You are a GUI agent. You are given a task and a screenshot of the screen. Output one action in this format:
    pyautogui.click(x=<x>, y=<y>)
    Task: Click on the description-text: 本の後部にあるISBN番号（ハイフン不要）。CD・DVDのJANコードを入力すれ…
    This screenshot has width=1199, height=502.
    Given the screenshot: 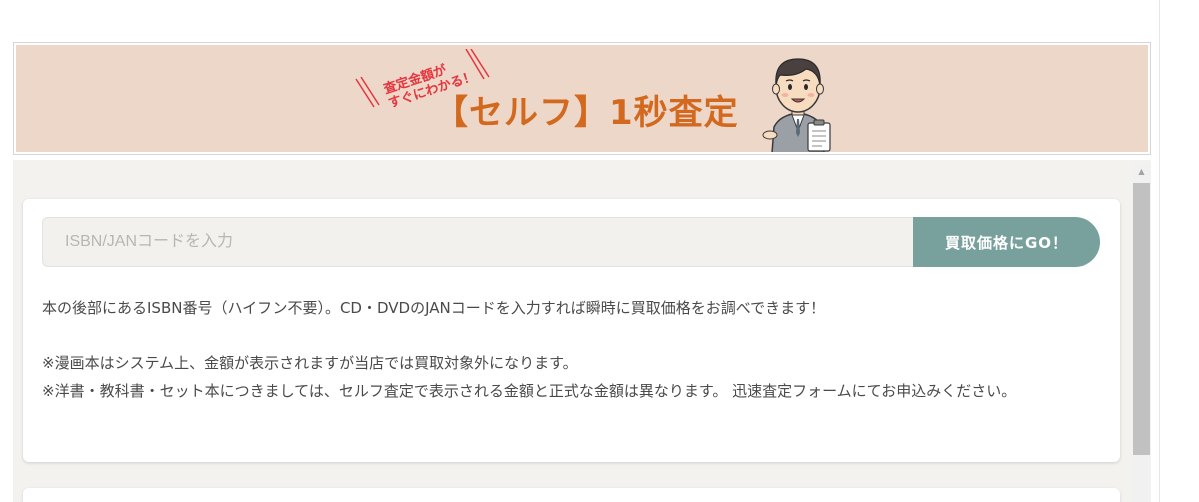 What is the action you would take?
    pyautogui.click(x=434, y=308)
    